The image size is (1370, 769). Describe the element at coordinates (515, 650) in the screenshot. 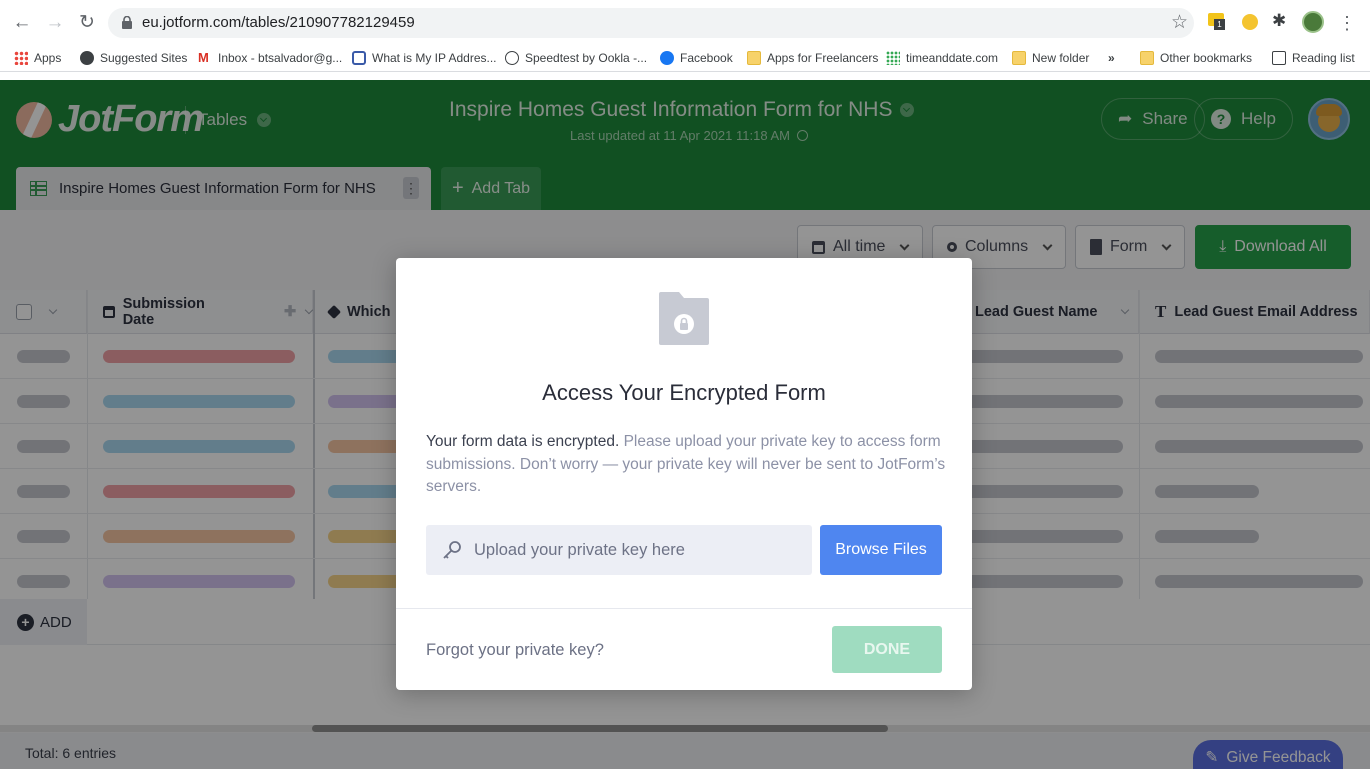

I see `forgot-private-key-link: Forgot your private key?` at that location.